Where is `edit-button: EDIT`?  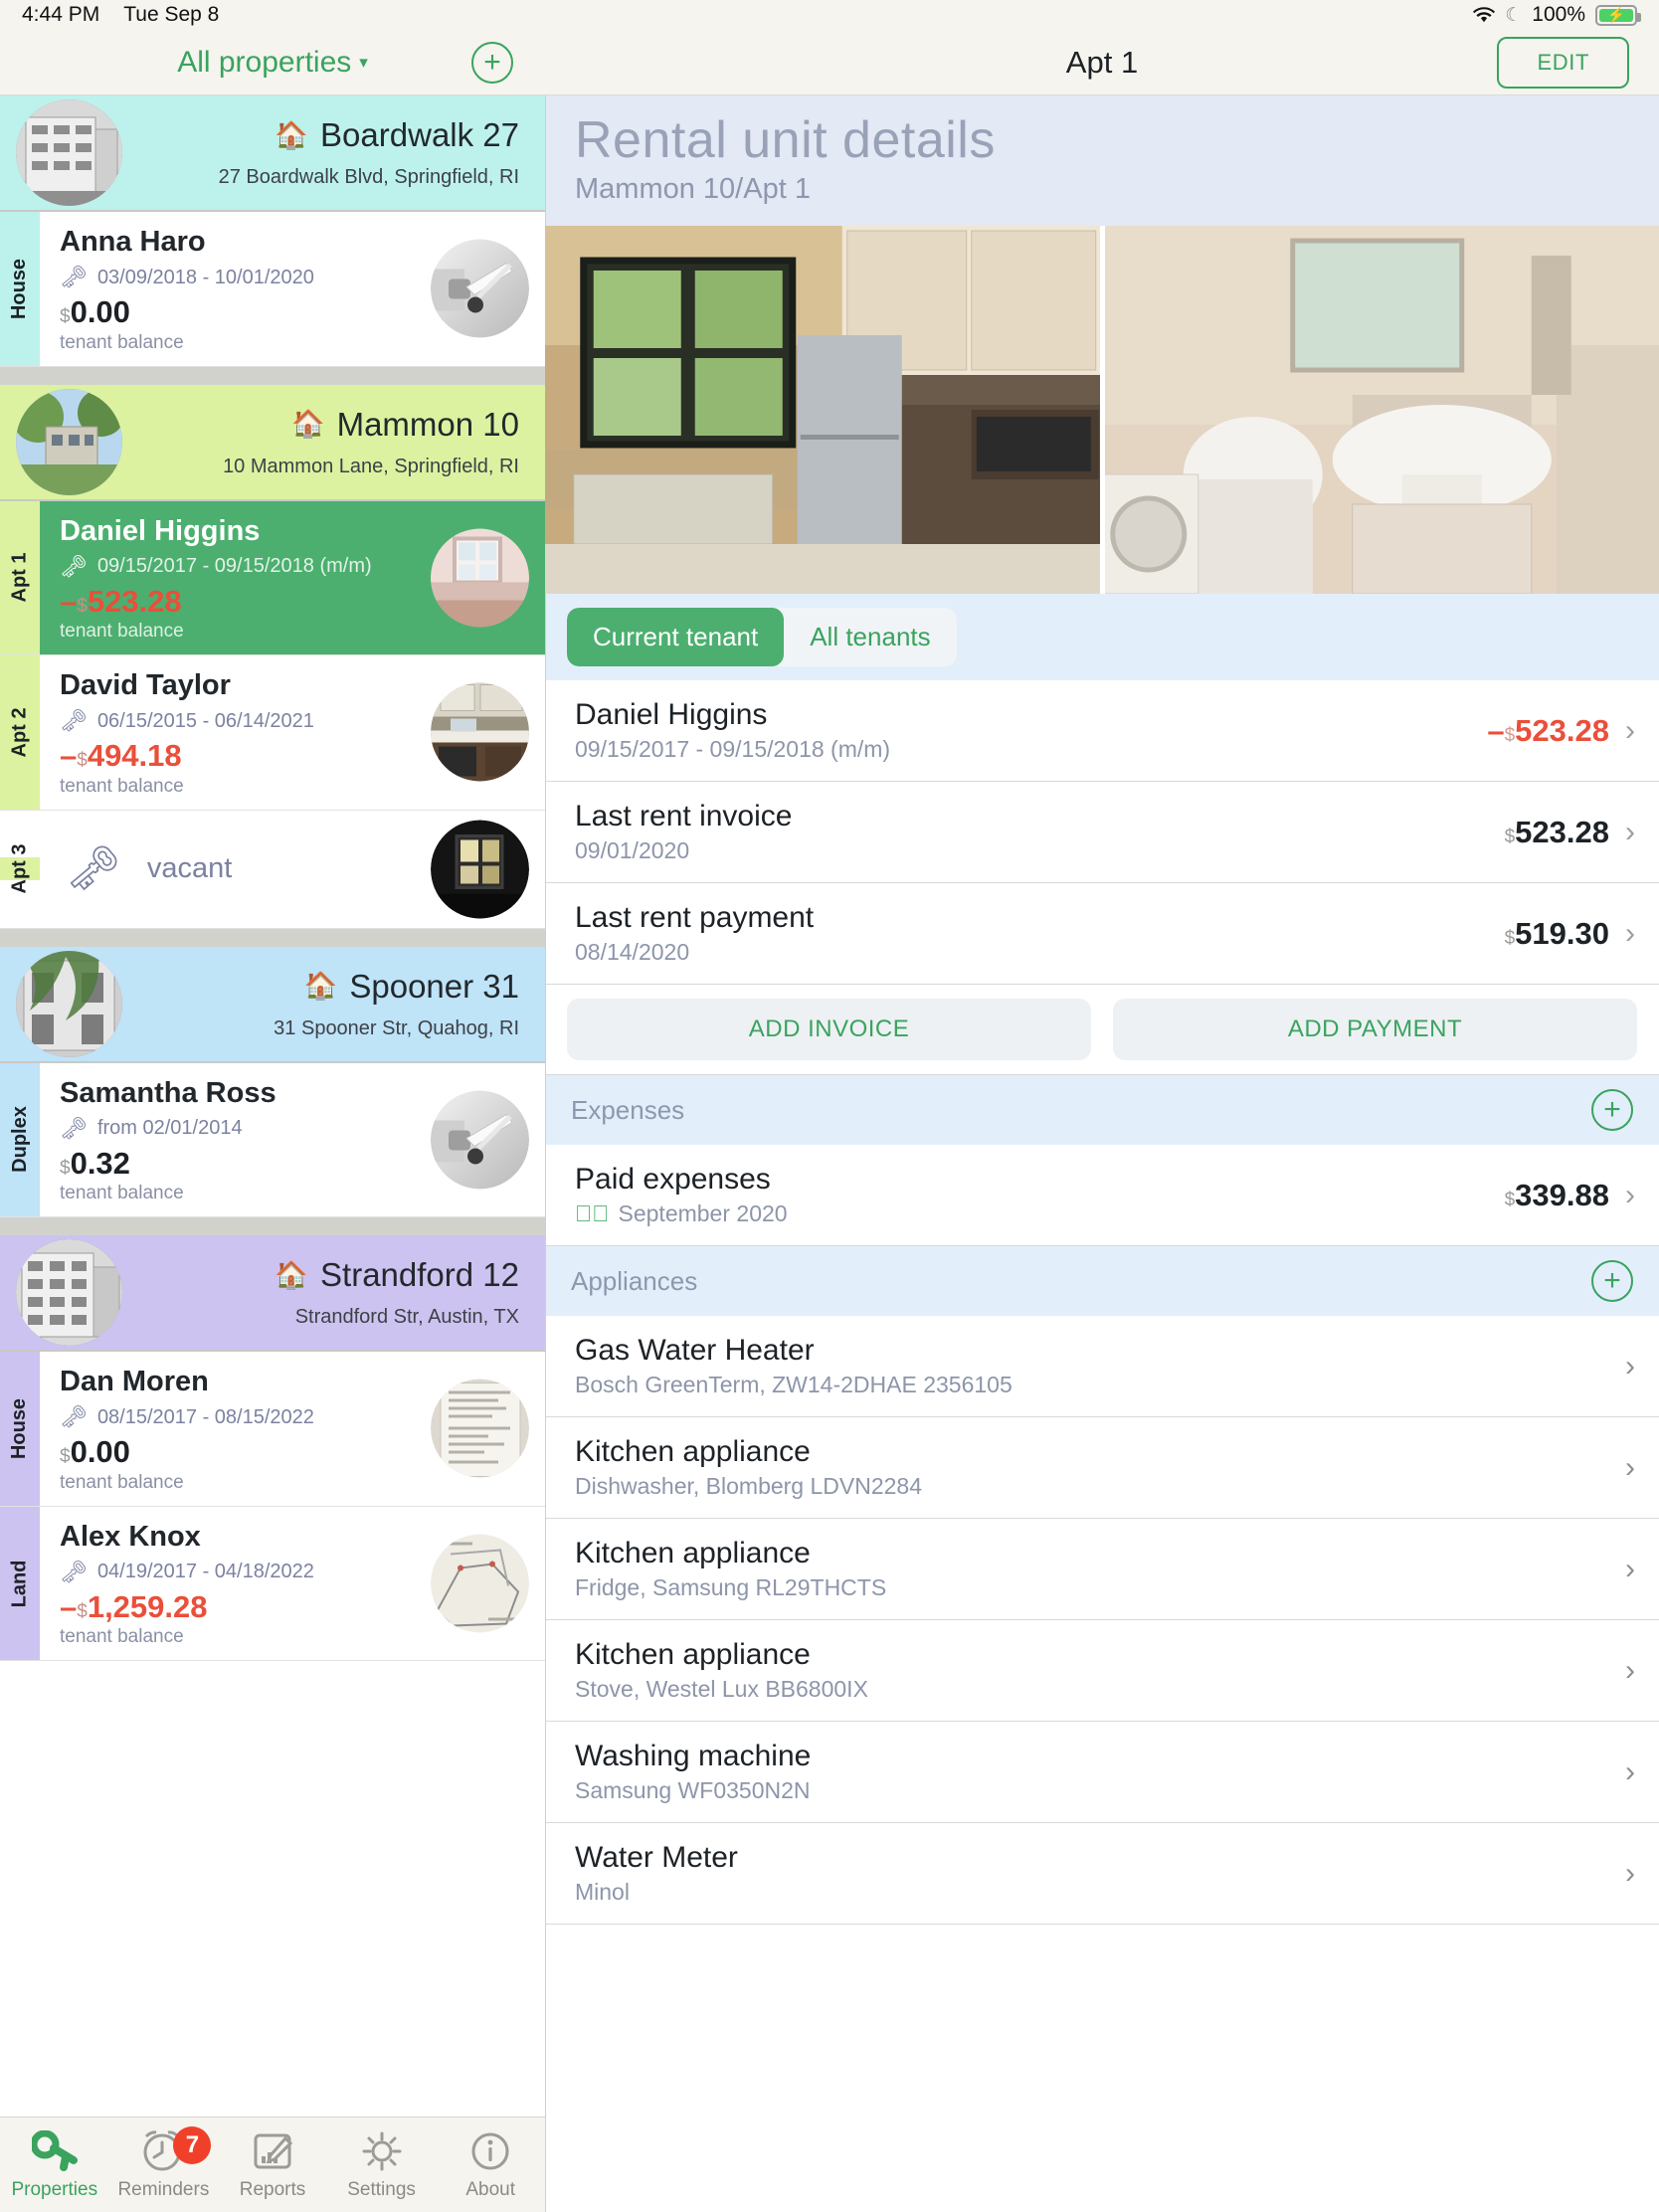
edit-button: EDIT is located at coordinates (1563, 62).